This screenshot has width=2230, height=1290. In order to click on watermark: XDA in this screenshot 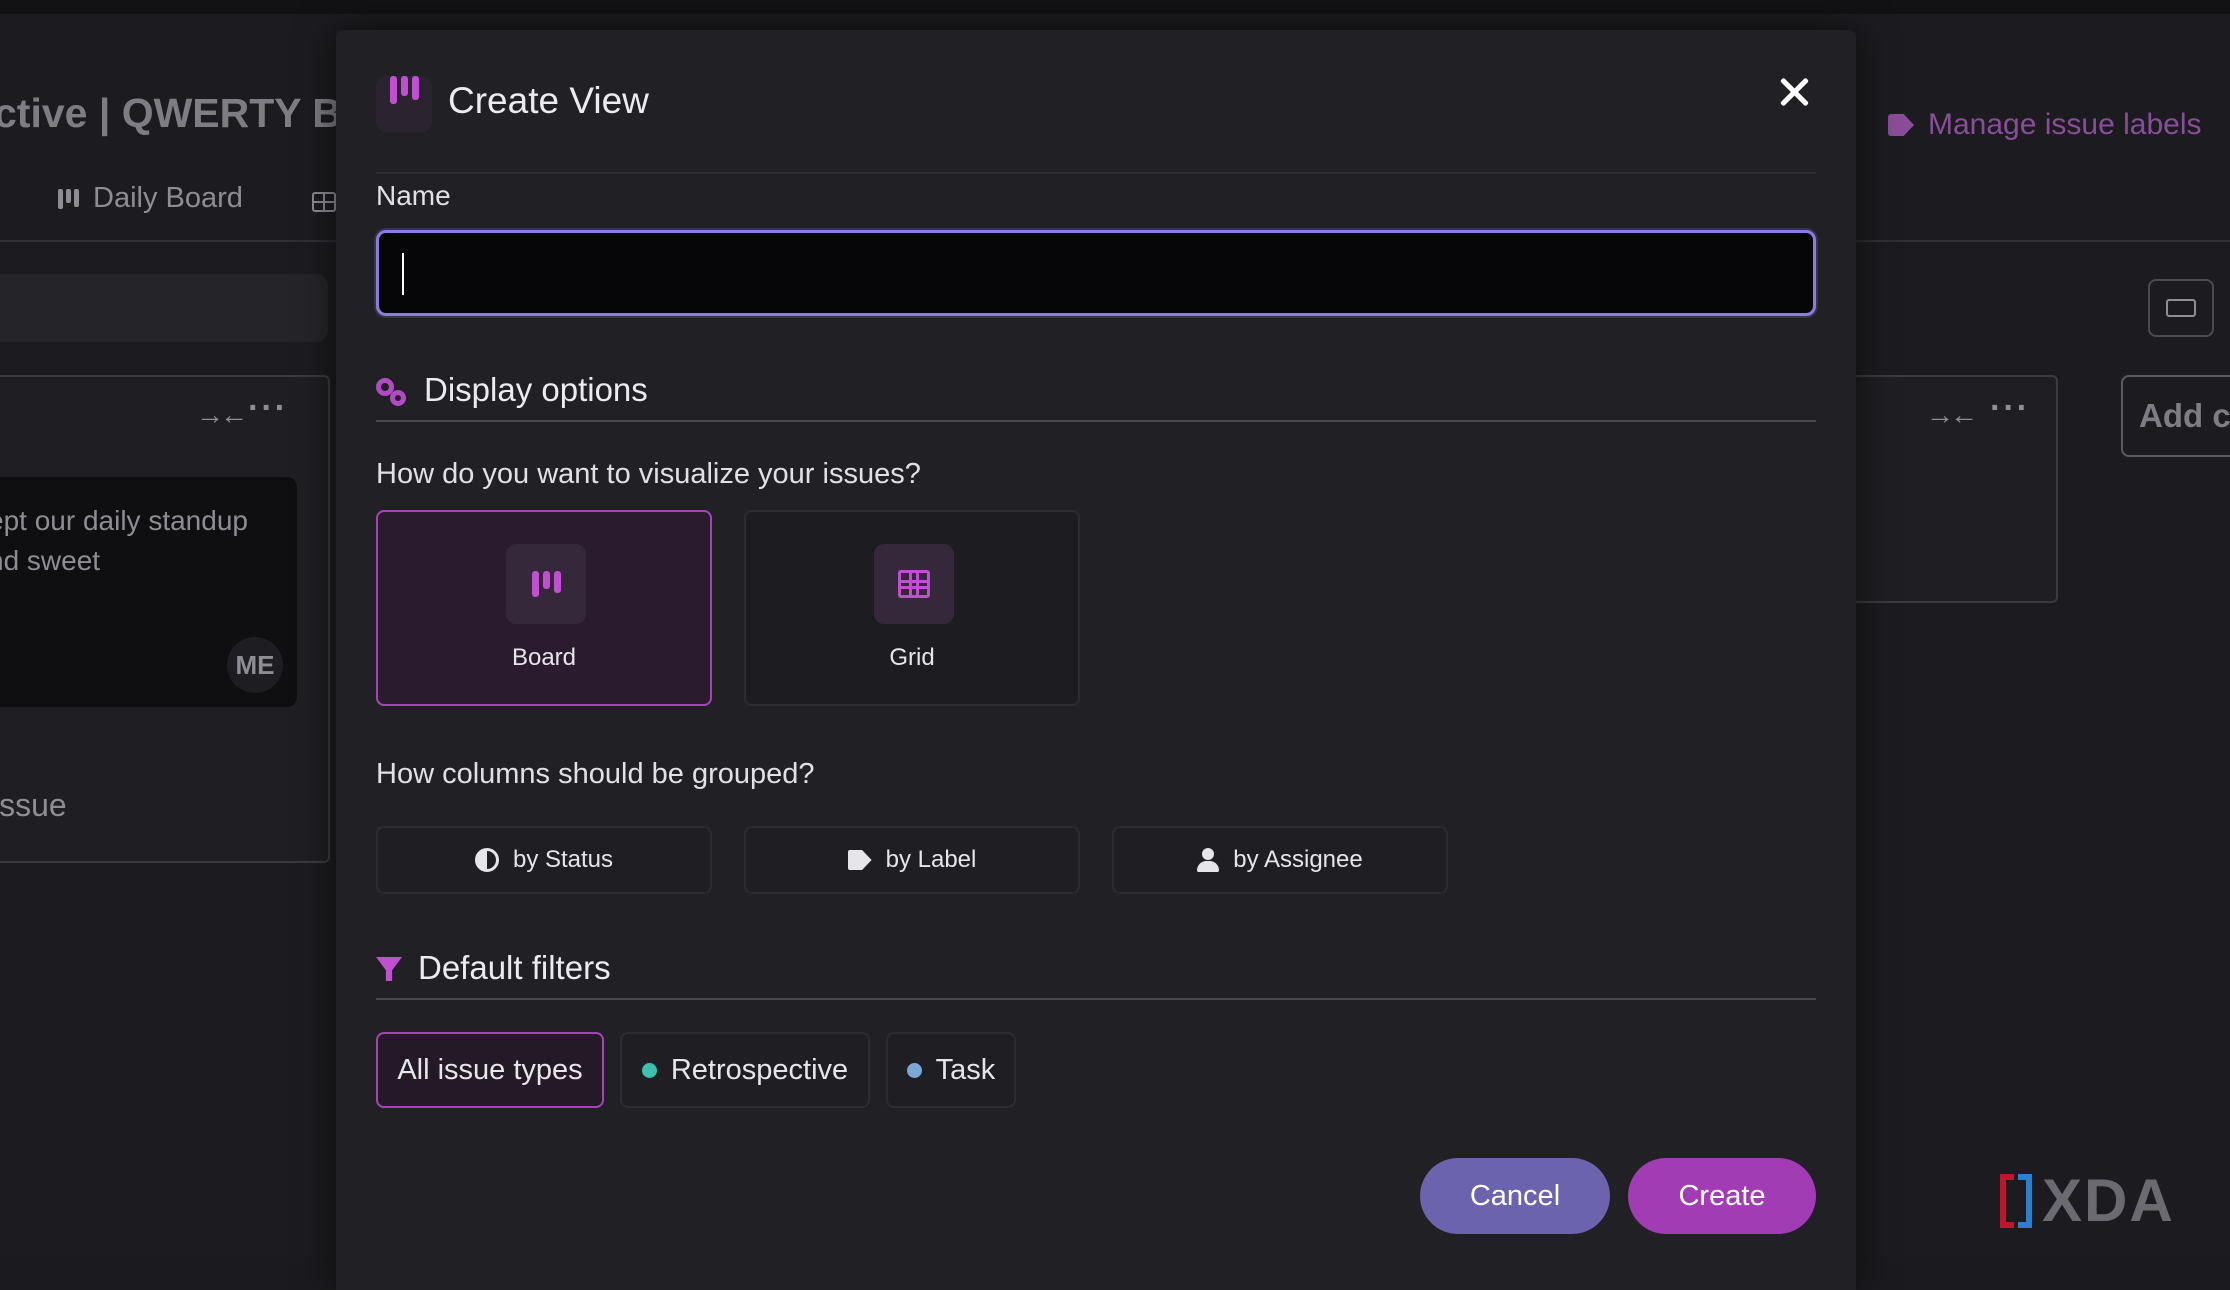, I will do `click(2087, 1200)`.